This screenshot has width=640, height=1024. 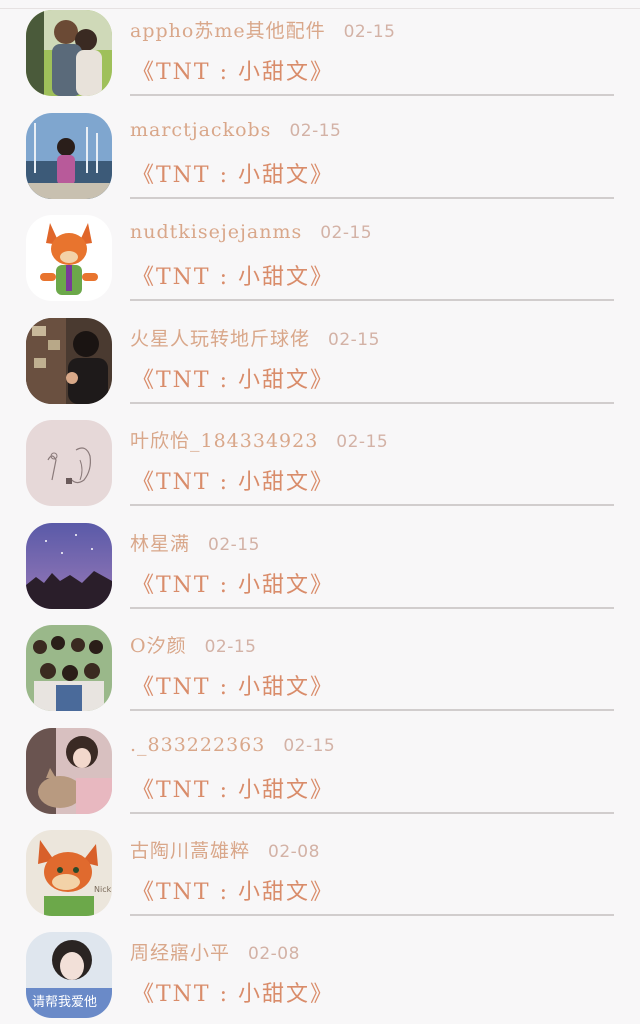 I want to click on item-name: O汐颜 02-15, so click(x=193, y=646).